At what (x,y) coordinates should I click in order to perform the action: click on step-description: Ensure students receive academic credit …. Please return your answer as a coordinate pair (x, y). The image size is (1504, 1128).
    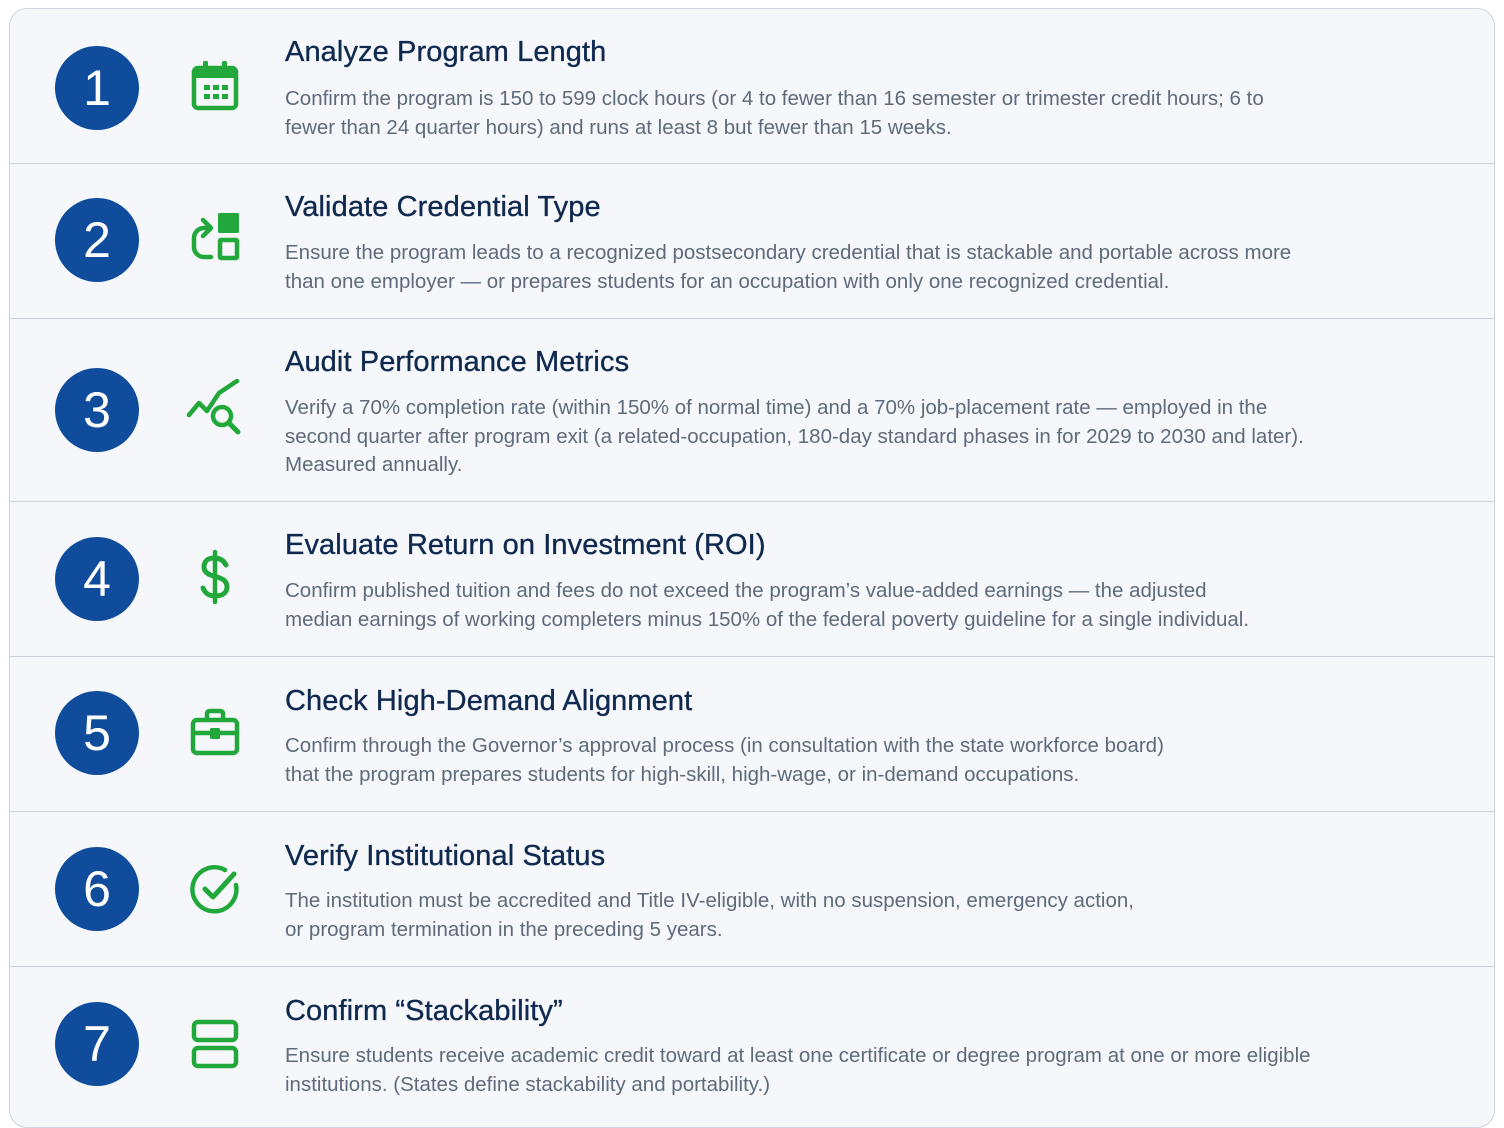
    Looking at the image, I should click on (798, 1070).